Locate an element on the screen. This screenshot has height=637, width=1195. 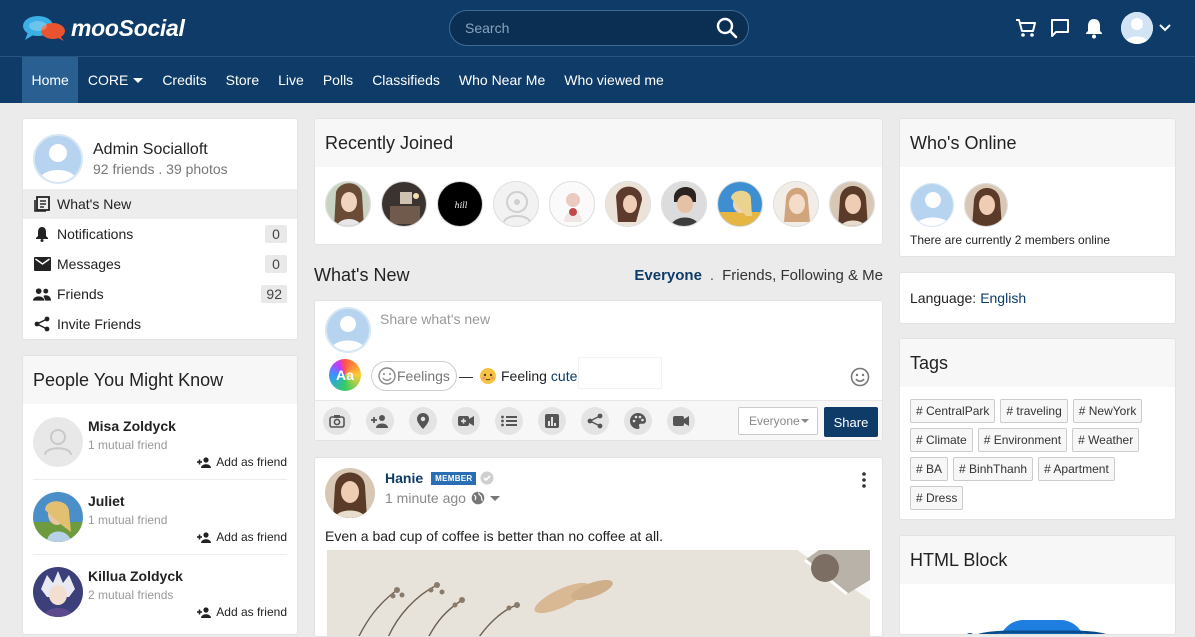
location-pin-icon is located at coordinates (423, 420).